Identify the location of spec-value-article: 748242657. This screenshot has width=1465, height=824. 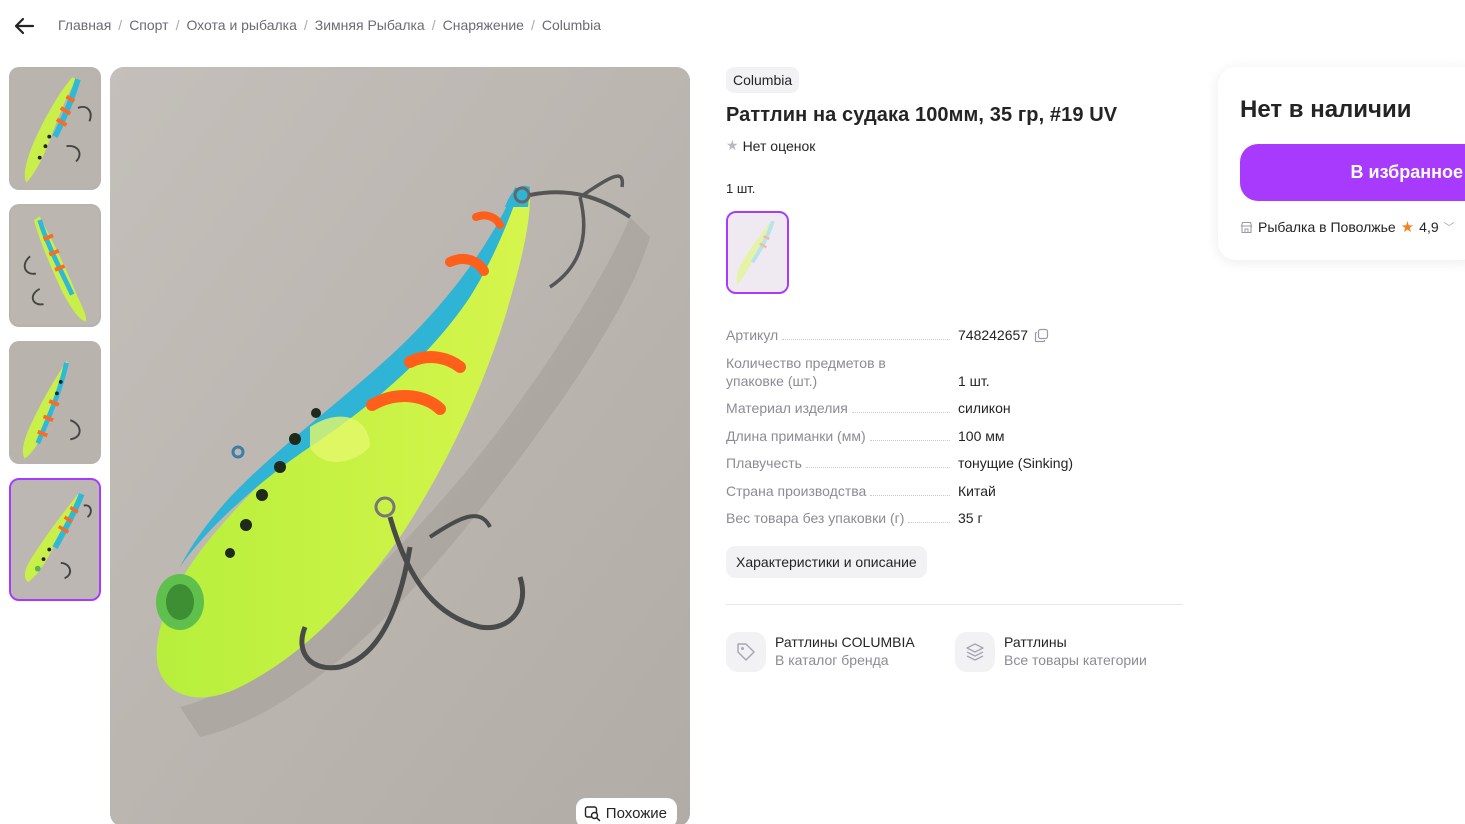
(993, 335).